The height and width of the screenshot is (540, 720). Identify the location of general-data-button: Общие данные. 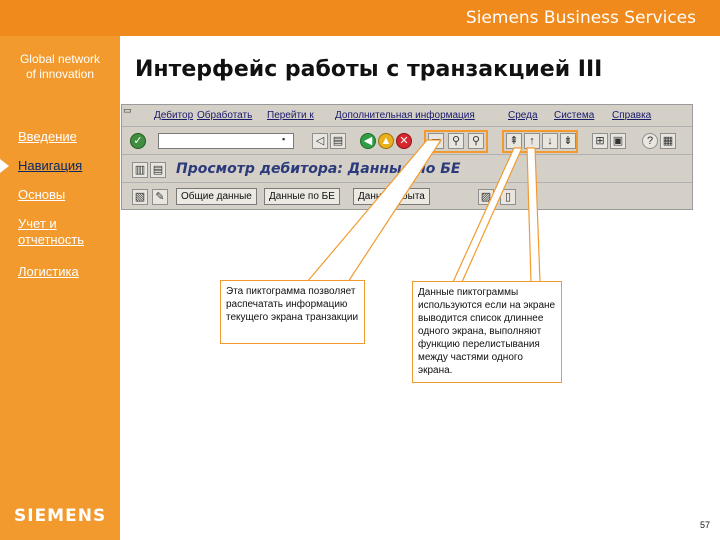
(216, 196).